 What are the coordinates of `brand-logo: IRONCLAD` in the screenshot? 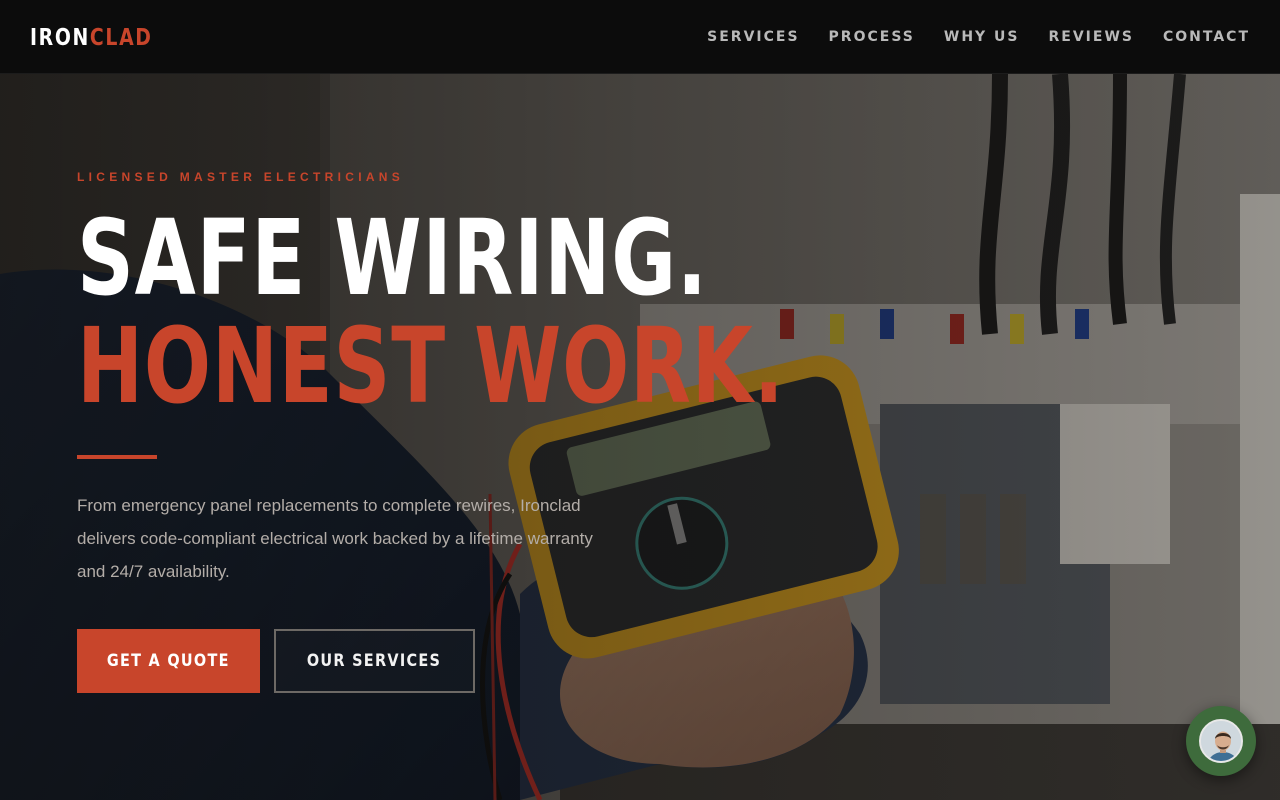 It's located at (91, 38).